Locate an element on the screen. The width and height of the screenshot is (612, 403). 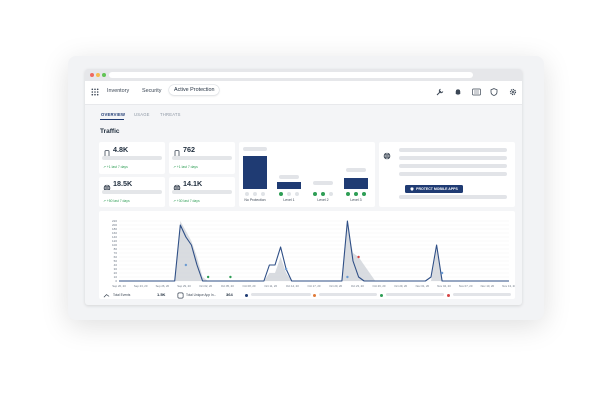
x-tick-label: Sep 26, 20 is located at coordinates (163, 286).